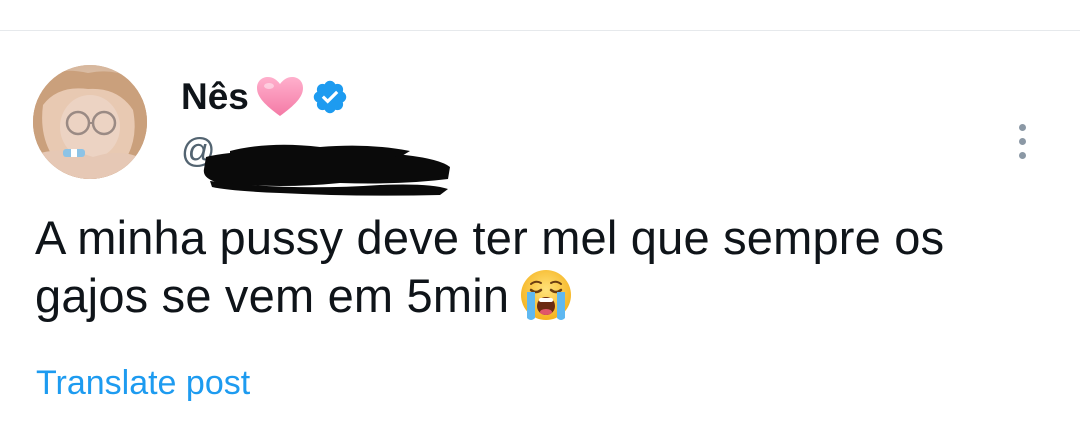 The width and height of the screenshot is (1080, 424). Describe the element at coordinates (490, 237) in the screenshot. I see `post-text-line-1: A minha pussy deve ter mel que sempre os` at that location.